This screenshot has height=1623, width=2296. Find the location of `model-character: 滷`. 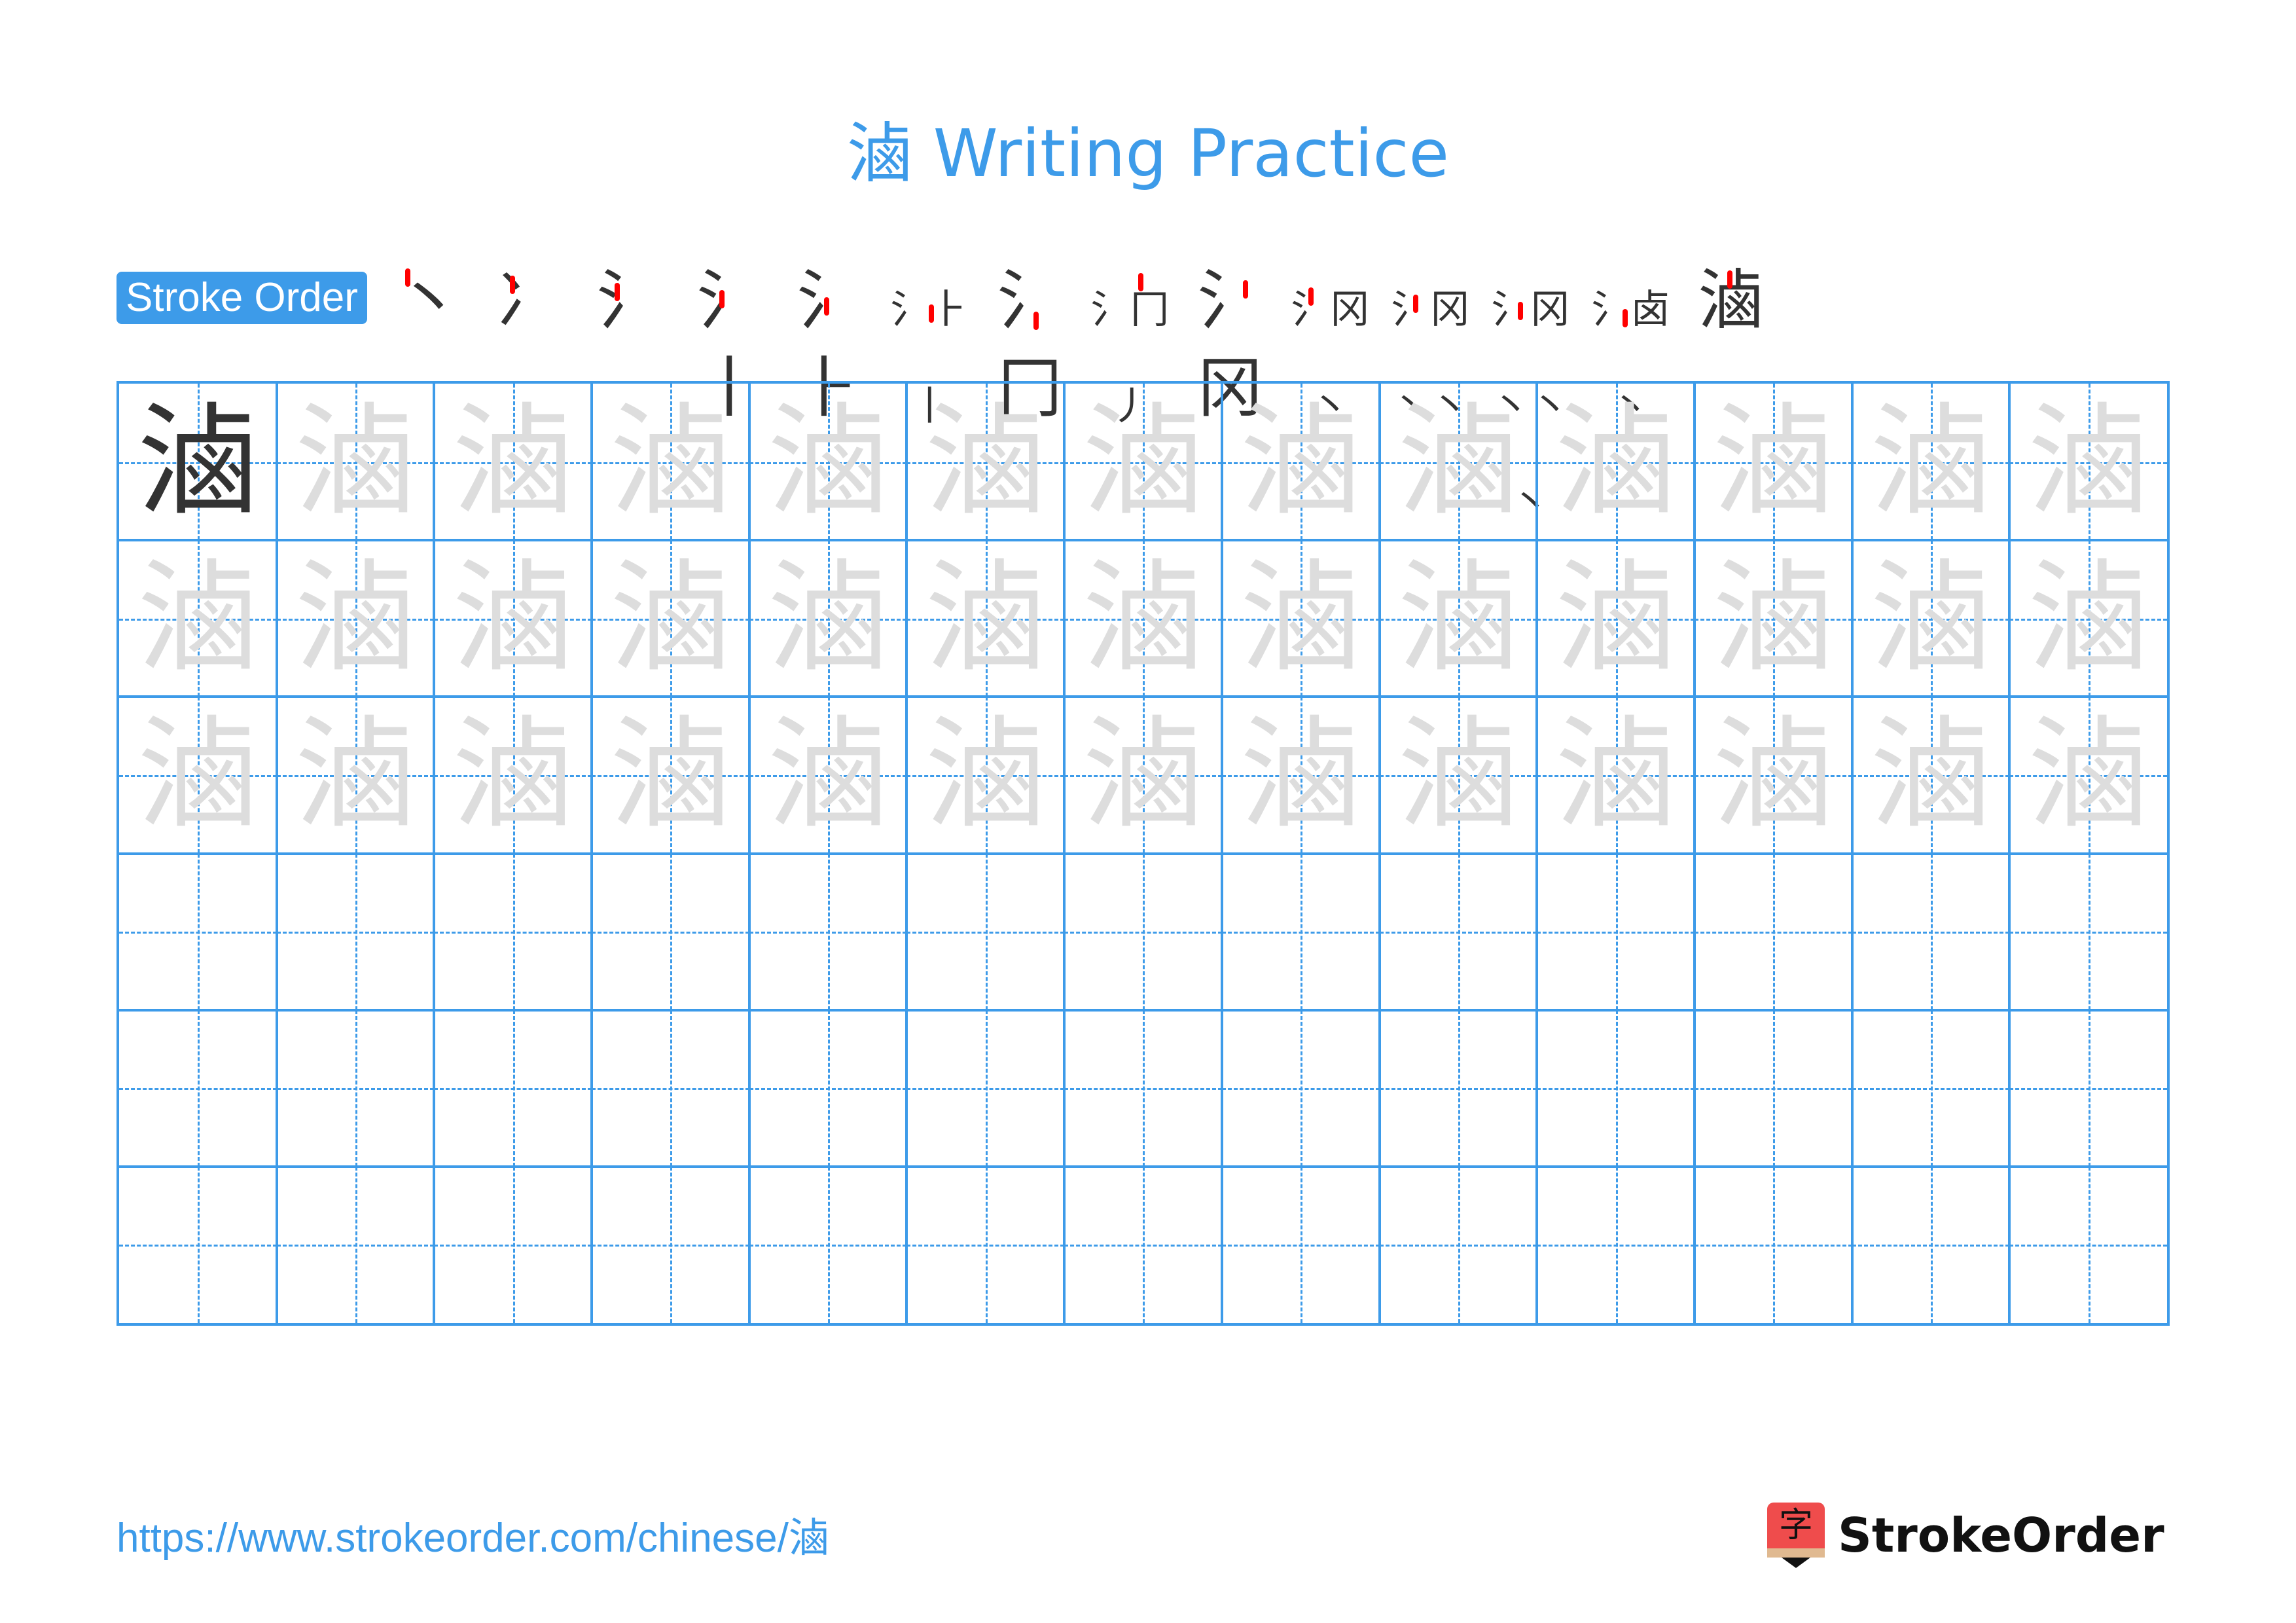

model-character: 滷 is located at coordinates (198, 461).